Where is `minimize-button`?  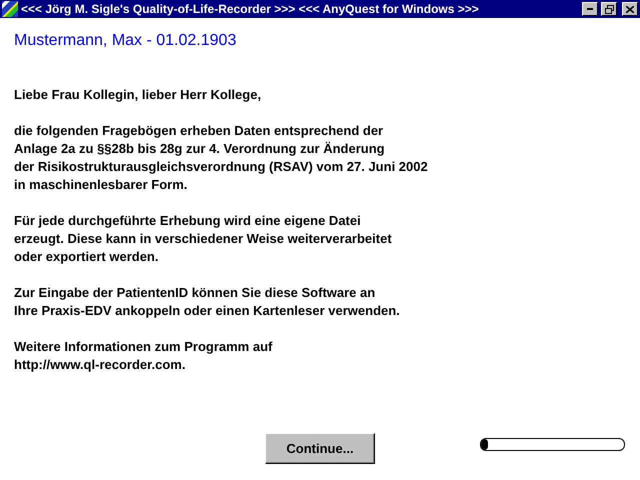 minimize-button is located at coordinates (590, 9).